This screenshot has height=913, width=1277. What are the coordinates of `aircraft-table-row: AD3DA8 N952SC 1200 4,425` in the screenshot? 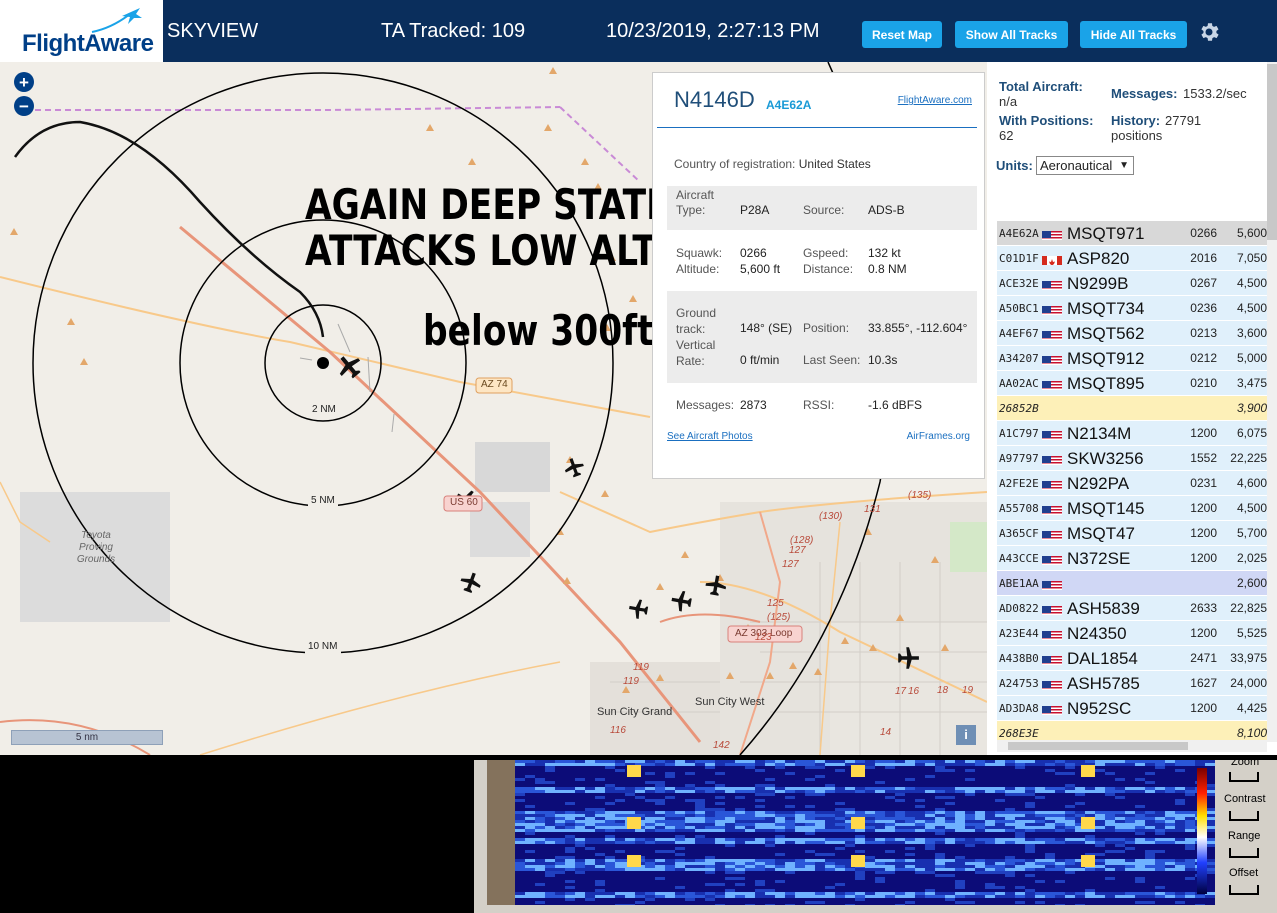 It's located at (1132, 708).